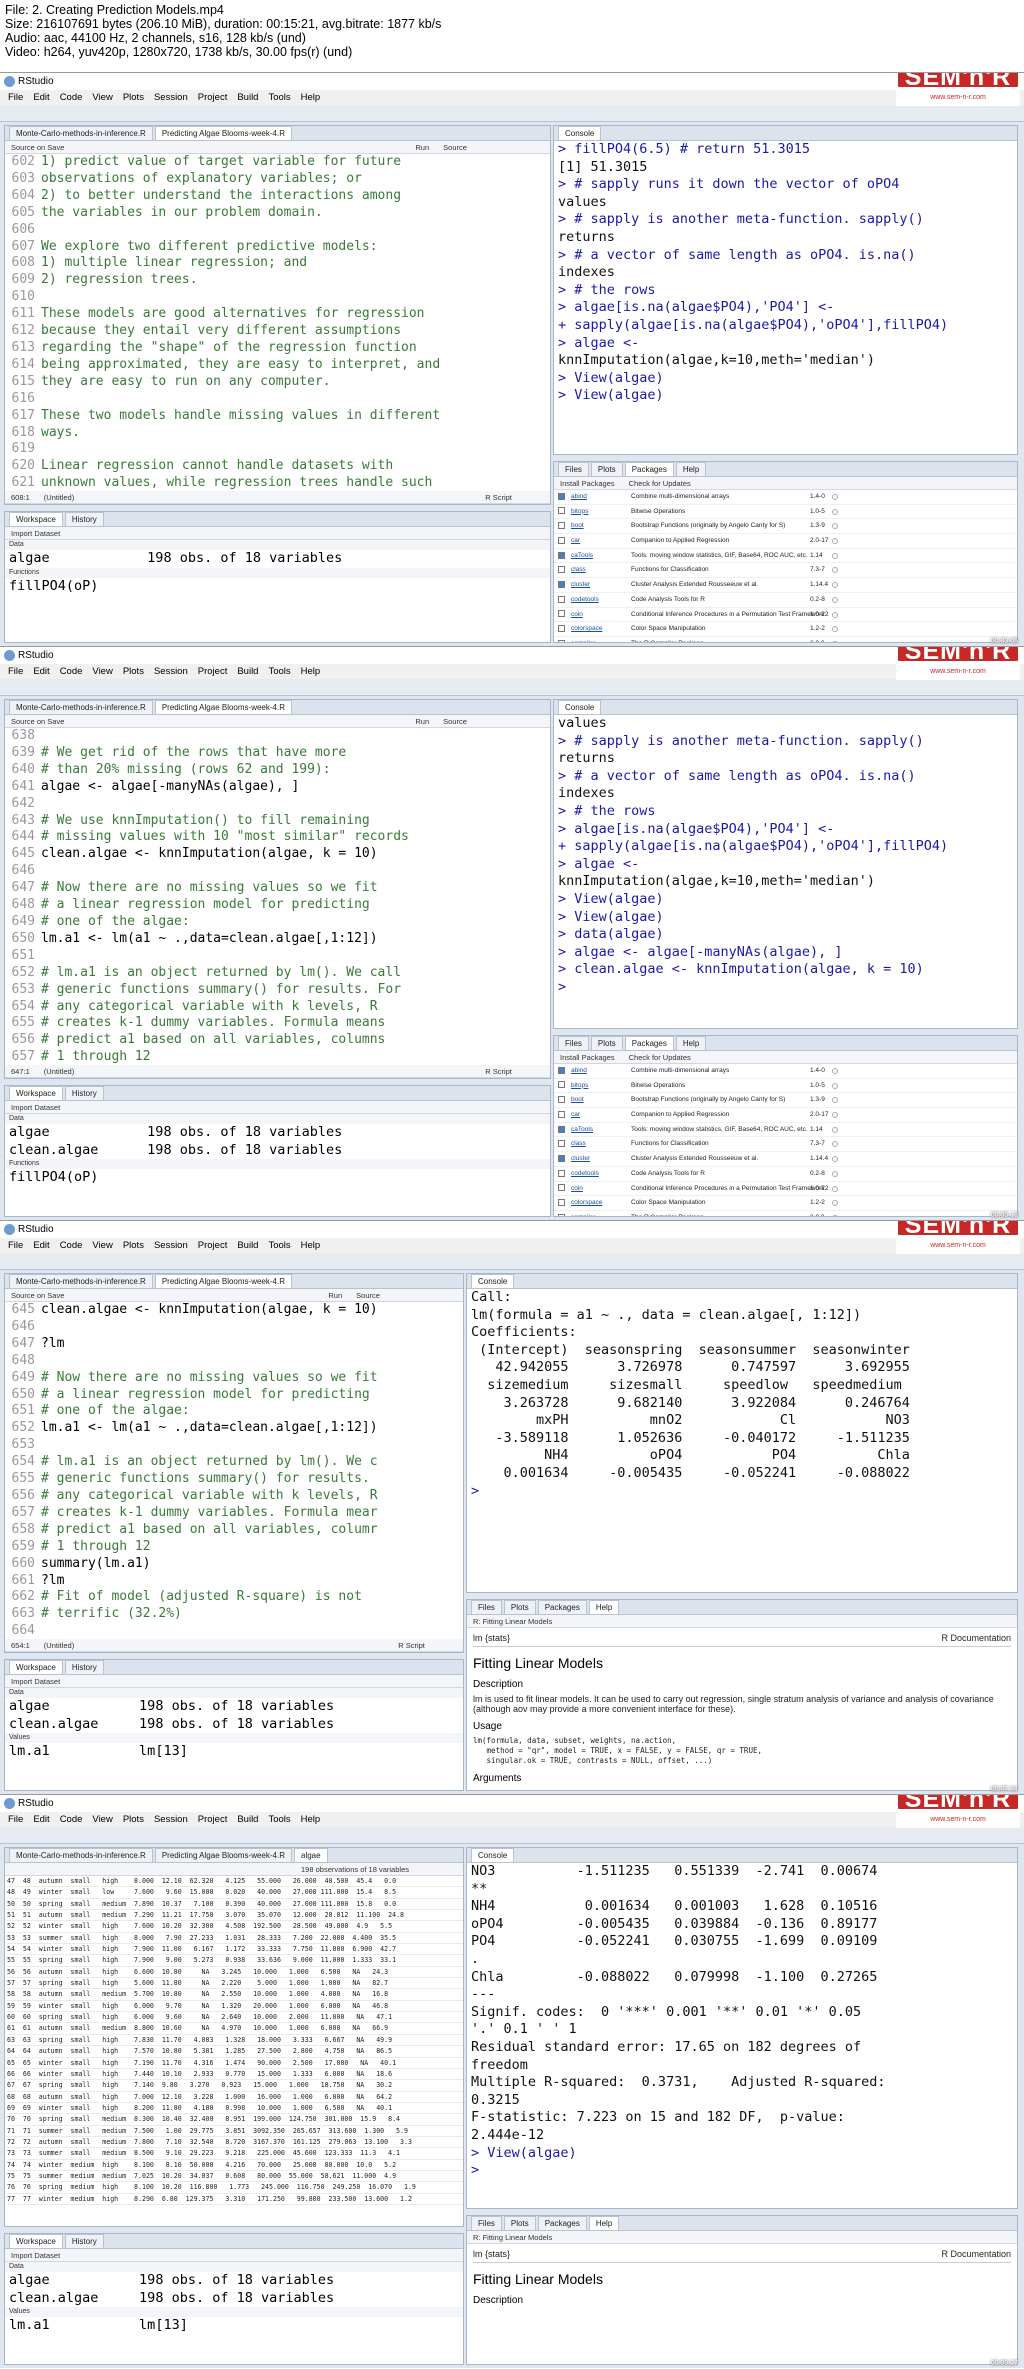 The image size is (1024, 2369). Describe the element at coordinates (587, 1057) in the screenshot. I see `install-packages-button: Install Packages` at that location.